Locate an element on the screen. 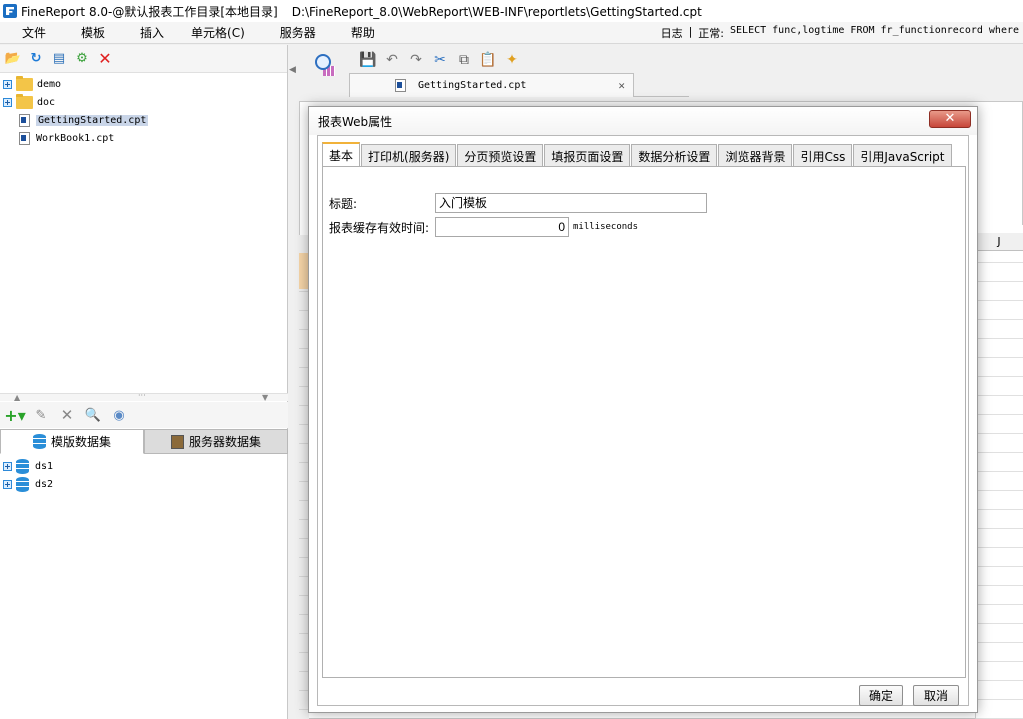  menu-server: 服务器 is located at coordinates (293, 32).